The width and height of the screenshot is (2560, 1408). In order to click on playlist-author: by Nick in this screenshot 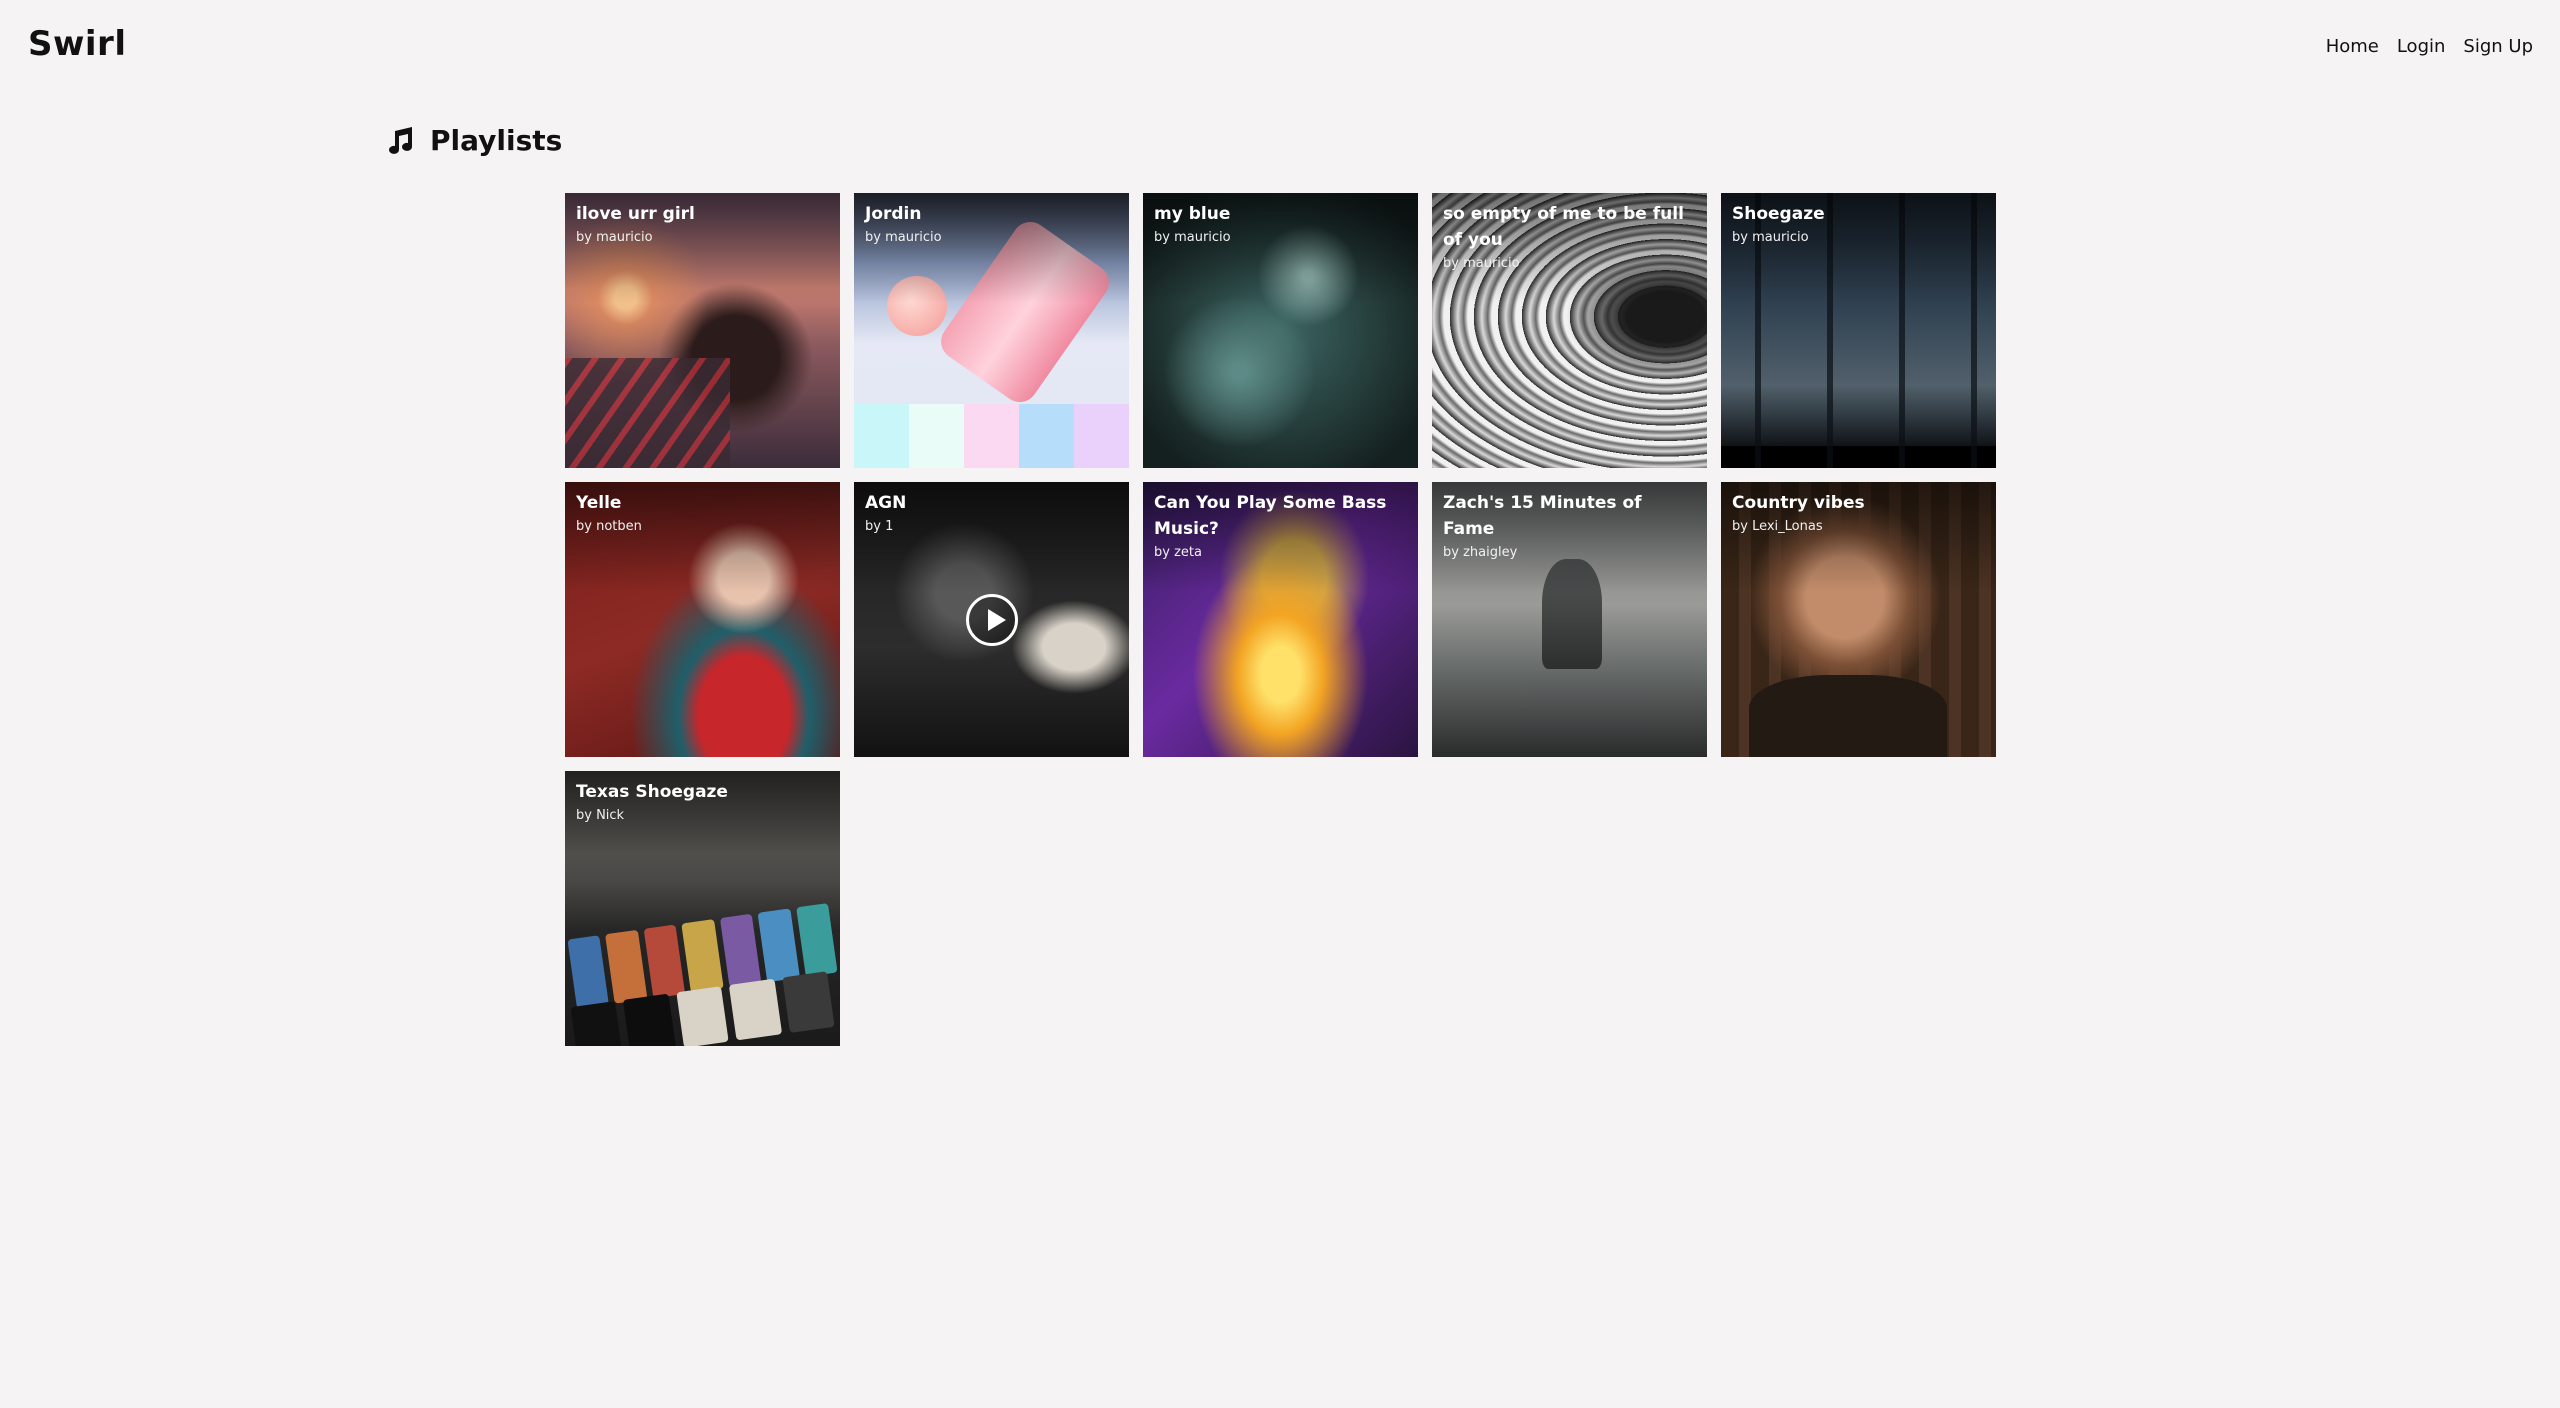, I will do `click(600, 815)`.